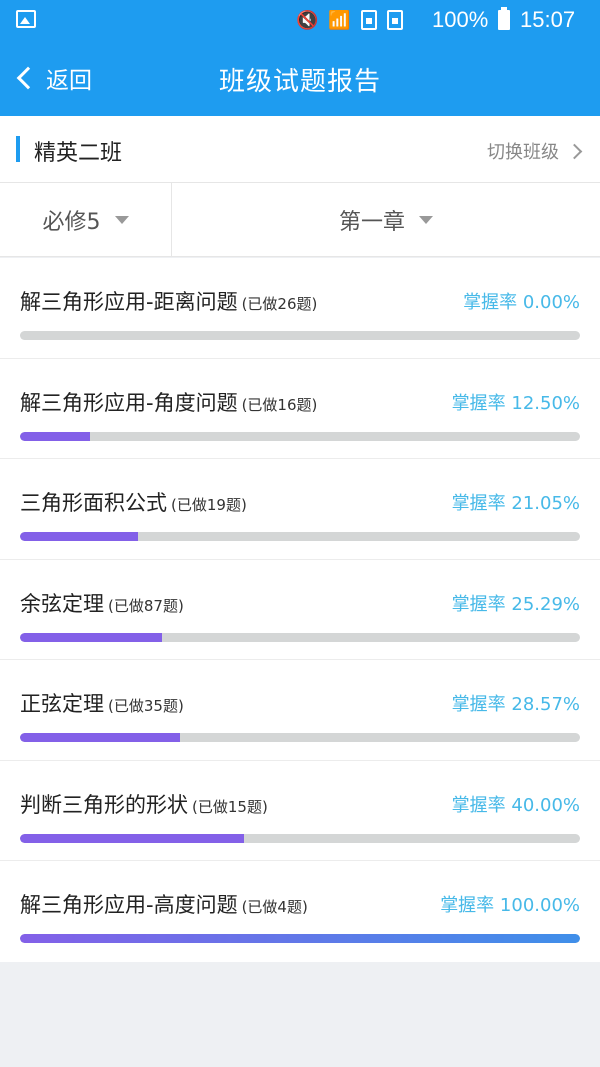  Describe the element at coordinates (510, 905) in the screenshot. I see `mastery-rate: 掌握率 100.00%` at that location.